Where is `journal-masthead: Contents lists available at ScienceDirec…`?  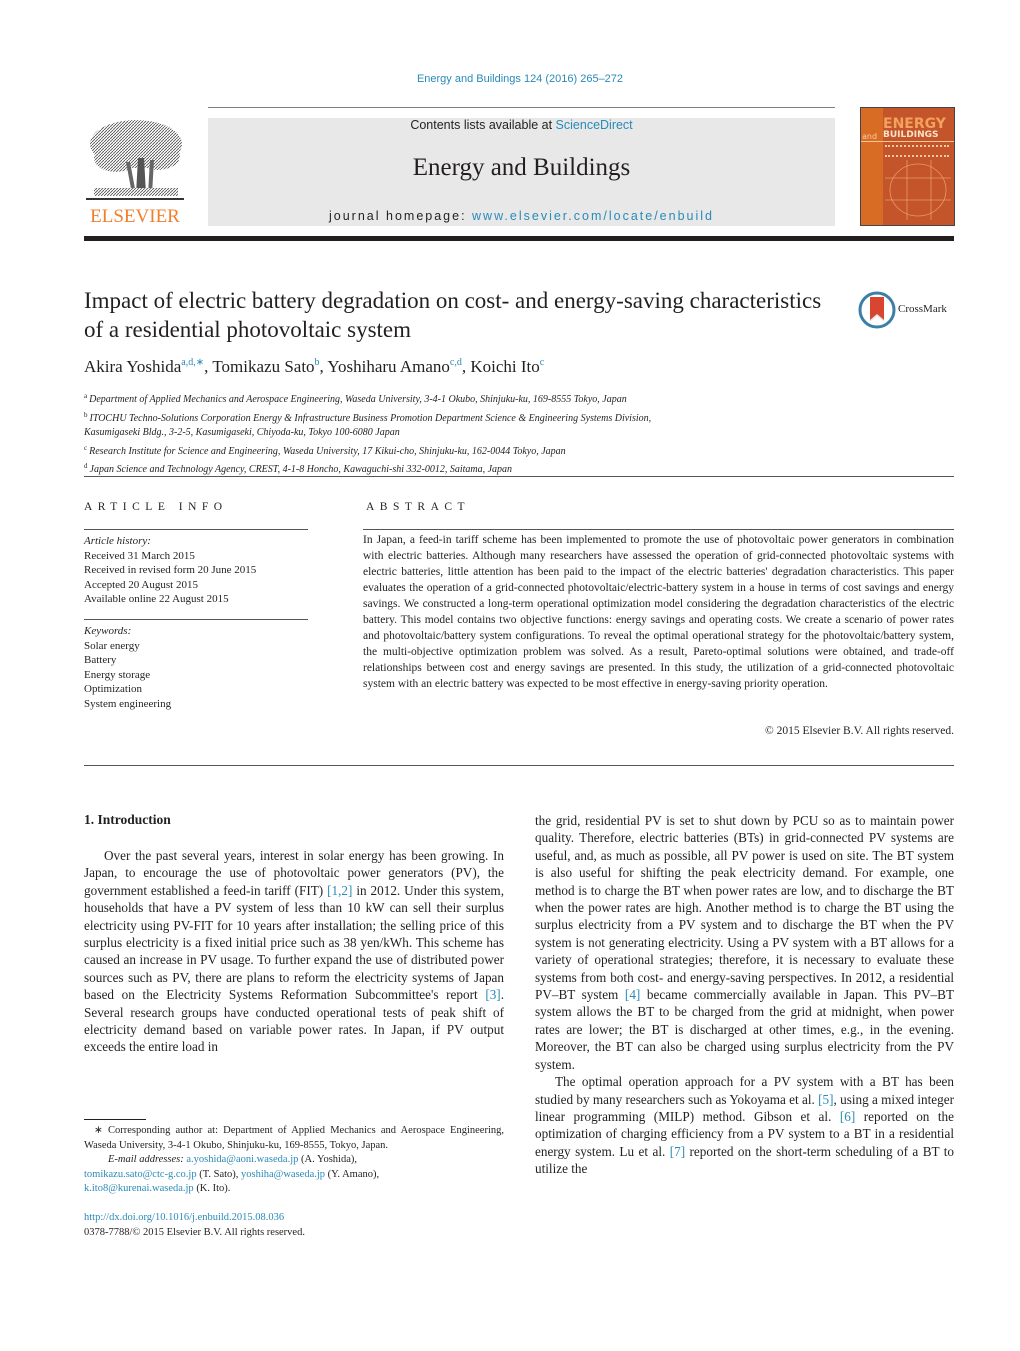 journal-masthead: Contents lists available at ScienceDirec… is located at coordinates (521, 172).